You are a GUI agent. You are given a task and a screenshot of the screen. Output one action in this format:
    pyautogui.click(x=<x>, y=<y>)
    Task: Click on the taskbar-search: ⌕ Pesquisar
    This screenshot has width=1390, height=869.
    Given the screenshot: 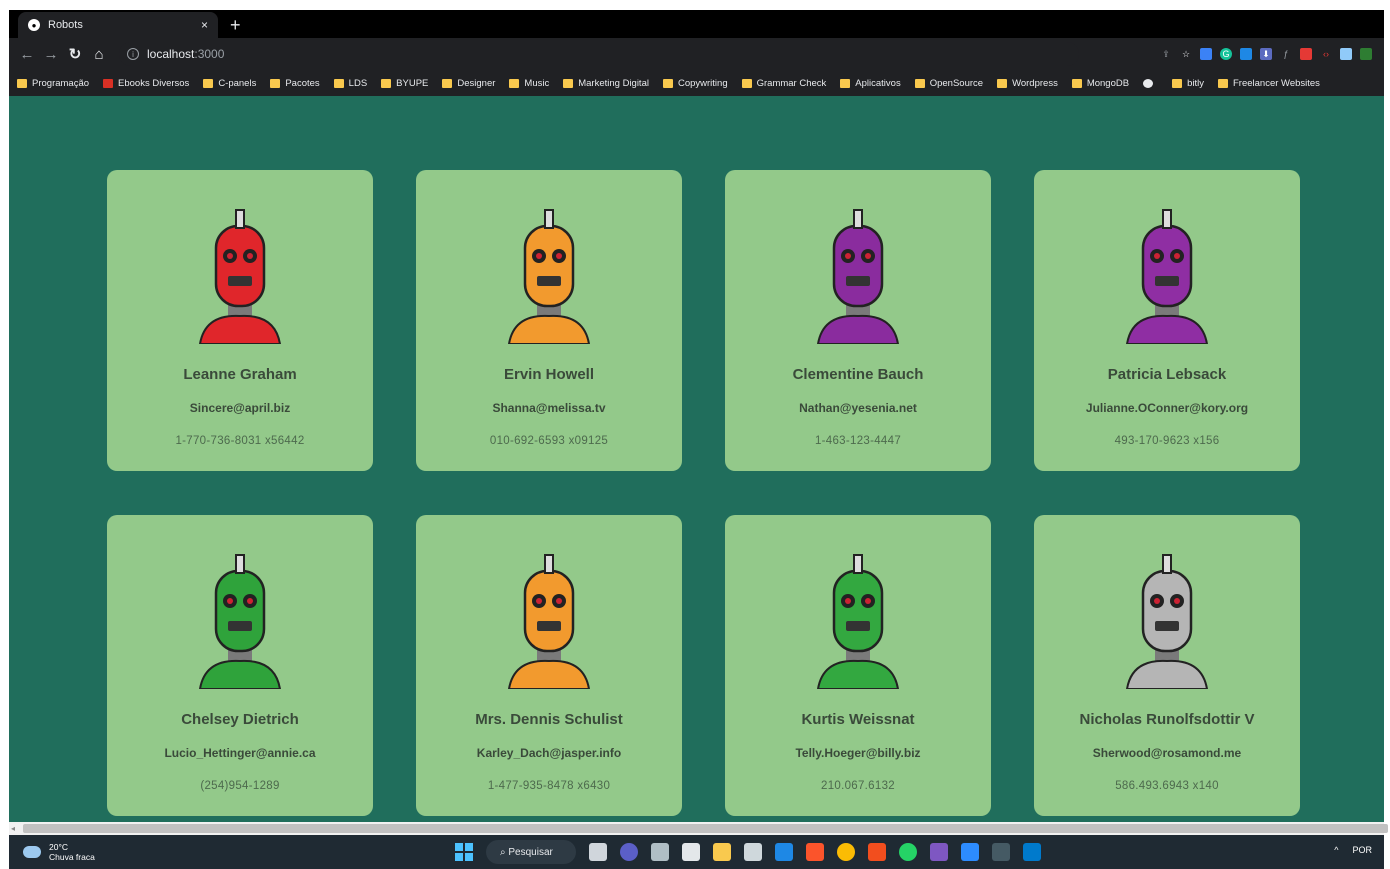 What is the action you would take?
    pyautogui.click(x=531, y=852)
    